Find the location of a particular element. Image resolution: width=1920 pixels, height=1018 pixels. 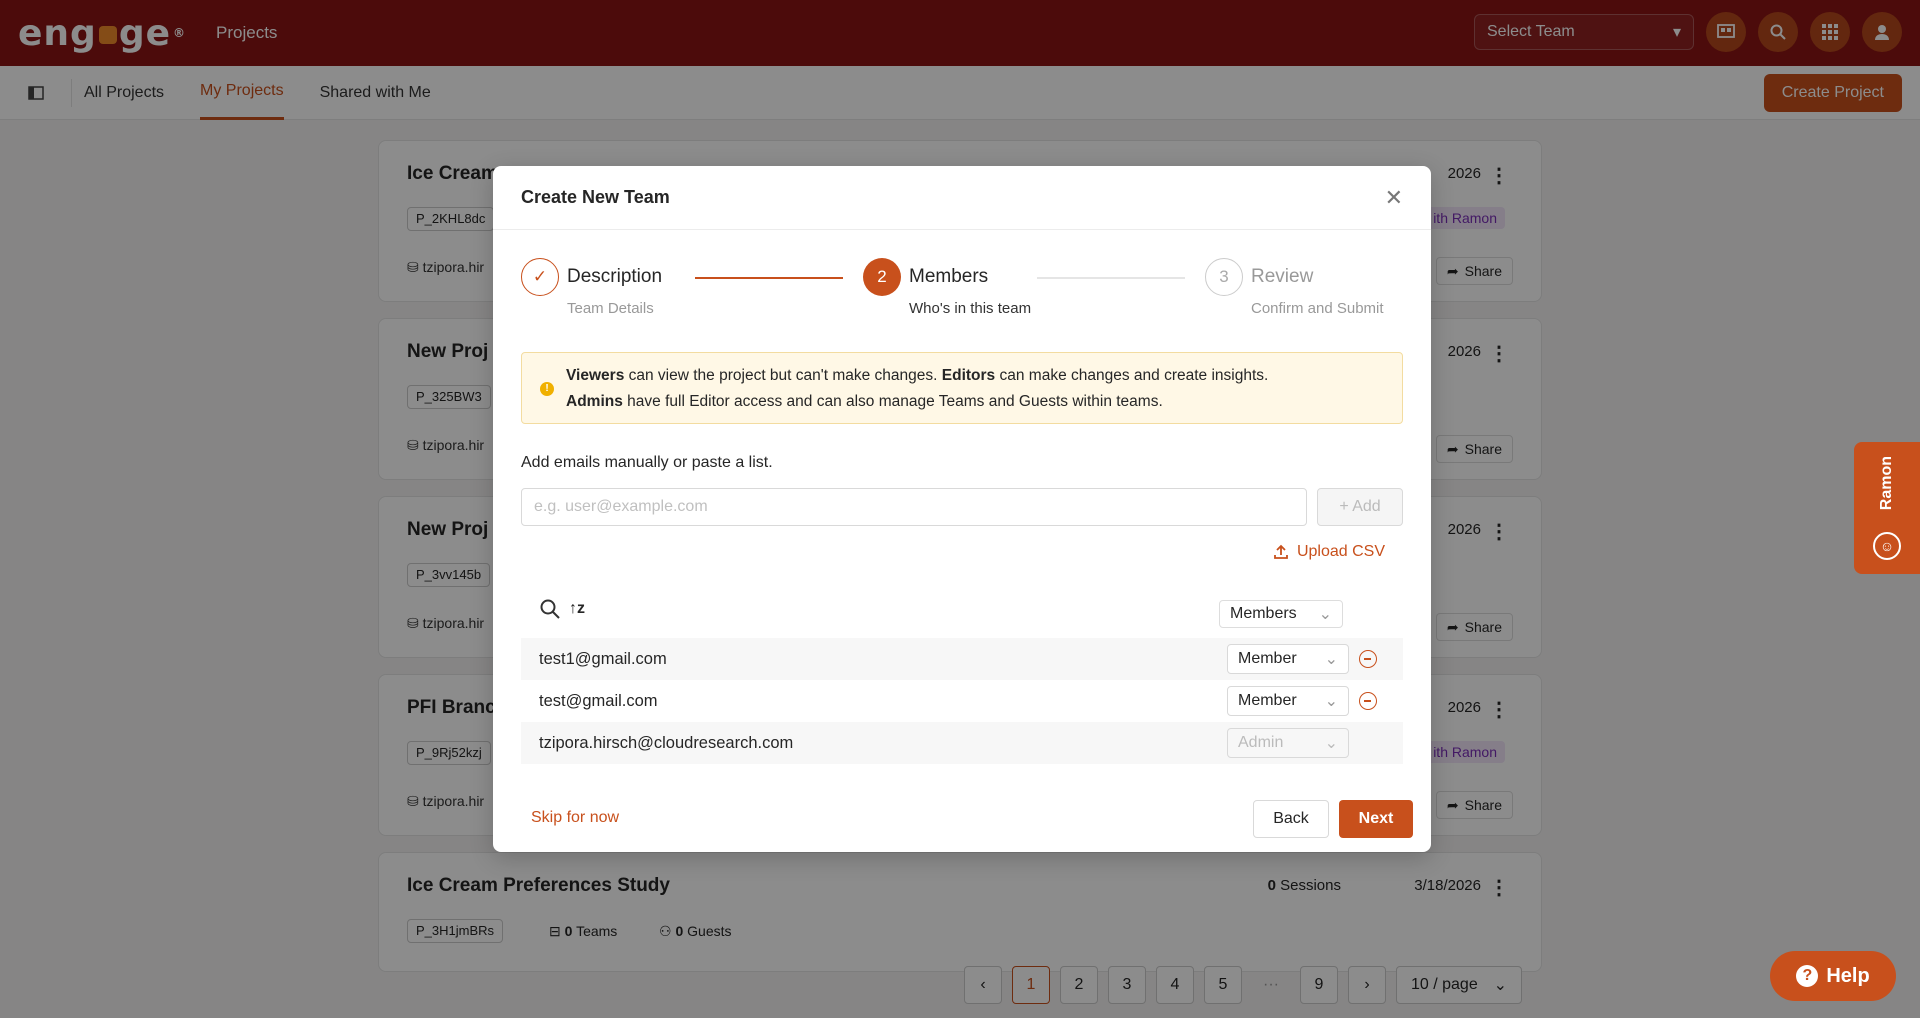

check-icon: ✓ is located at coordinates (540, 277).